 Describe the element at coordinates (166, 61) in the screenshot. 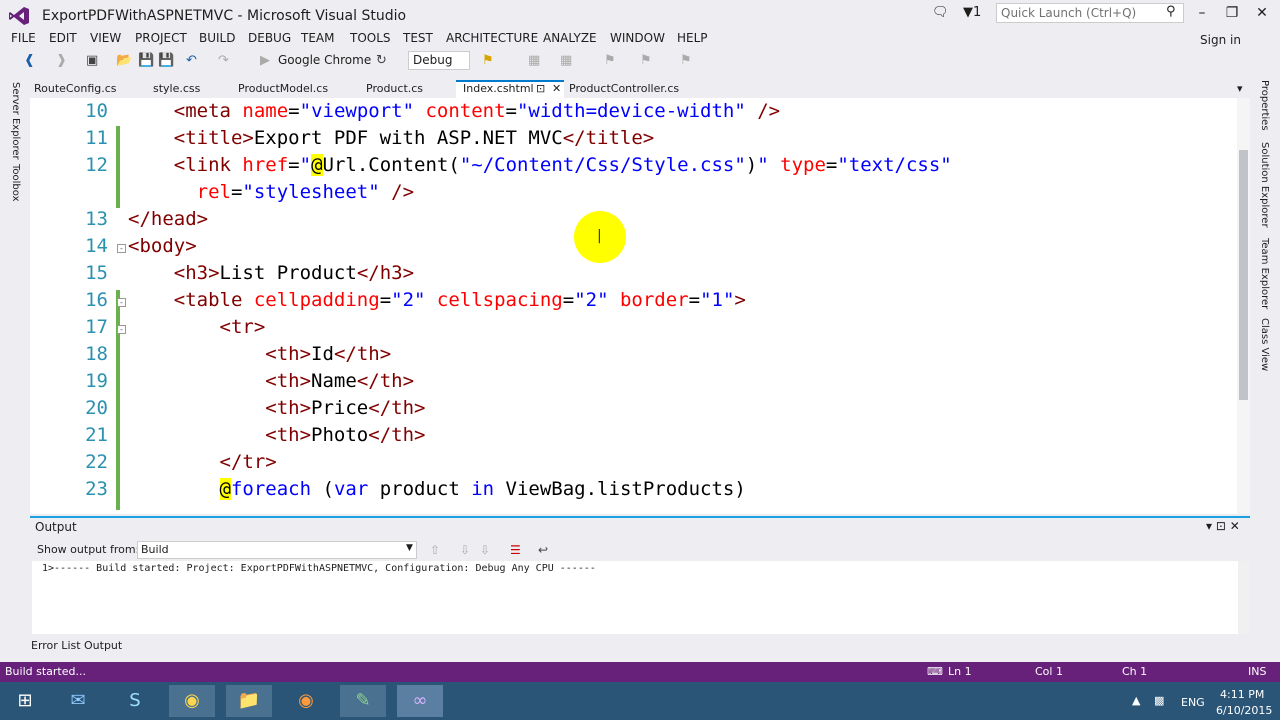

I see `save-all-icon: 💾` at that location.